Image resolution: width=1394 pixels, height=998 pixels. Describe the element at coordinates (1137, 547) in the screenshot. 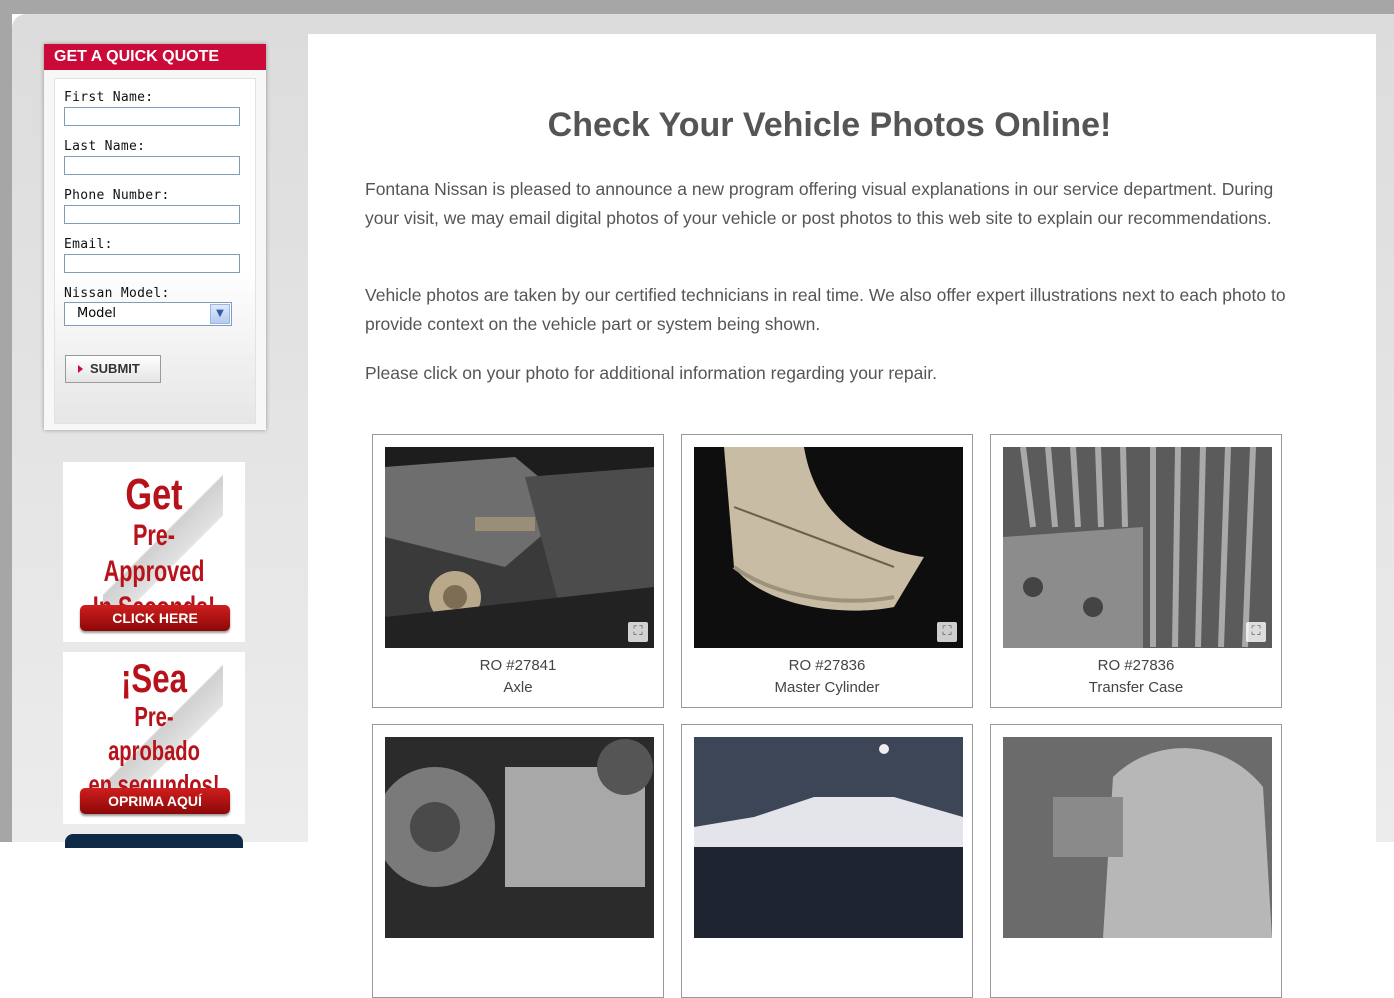

I see `vehicle-photo-transfer-case: ⛶` at that location.